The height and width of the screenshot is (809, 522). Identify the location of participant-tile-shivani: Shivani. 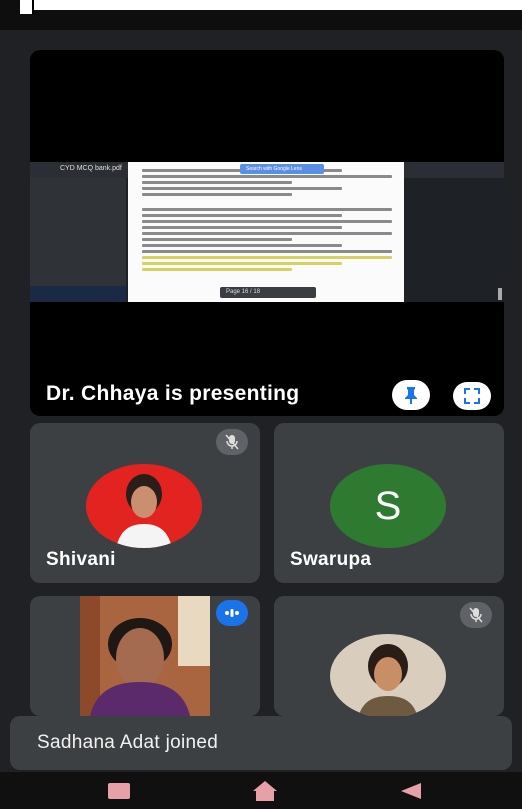
(145, 503).